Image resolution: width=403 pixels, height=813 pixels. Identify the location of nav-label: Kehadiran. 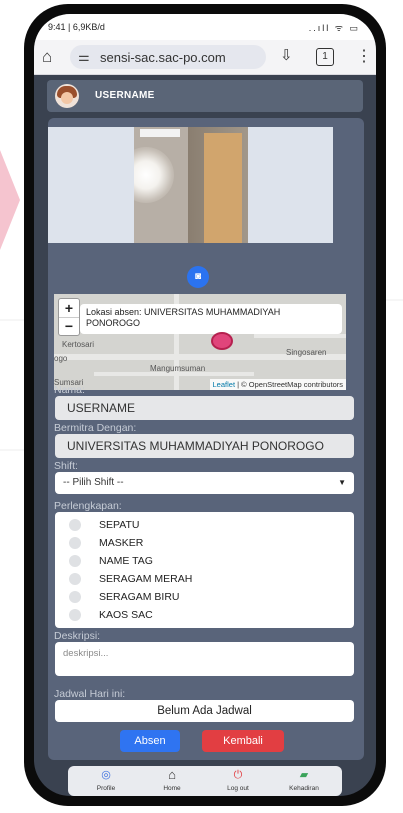
(304, 788).